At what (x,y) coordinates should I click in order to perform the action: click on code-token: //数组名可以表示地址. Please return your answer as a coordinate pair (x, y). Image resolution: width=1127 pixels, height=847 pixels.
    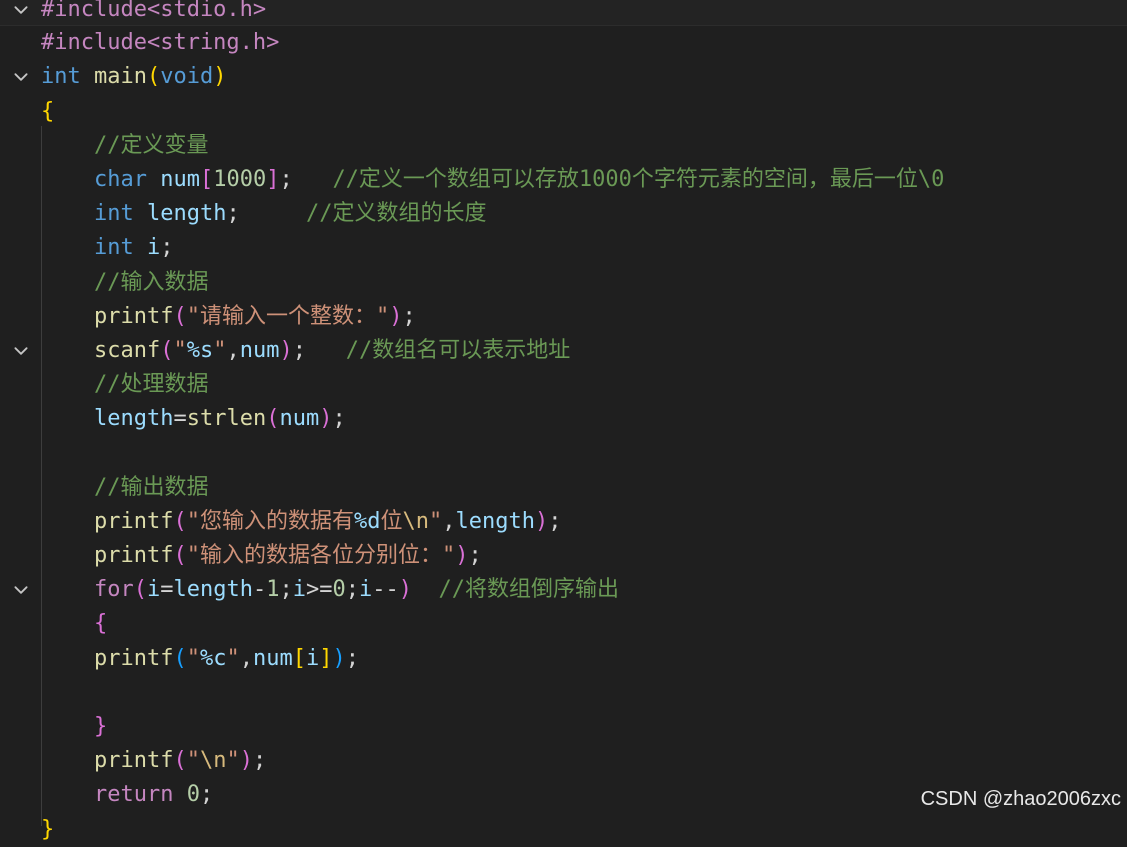
    Looking at the image, I should click on (458, 350).